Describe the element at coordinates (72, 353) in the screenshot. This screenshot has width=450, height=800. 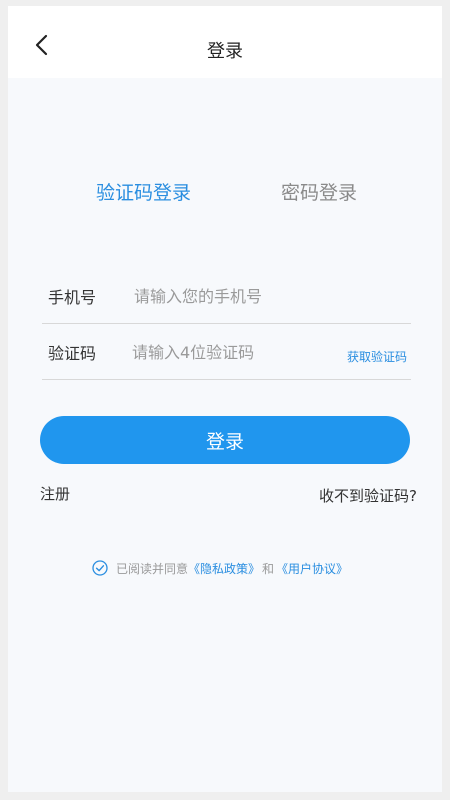
I see `code-label: 验证码` at that location.